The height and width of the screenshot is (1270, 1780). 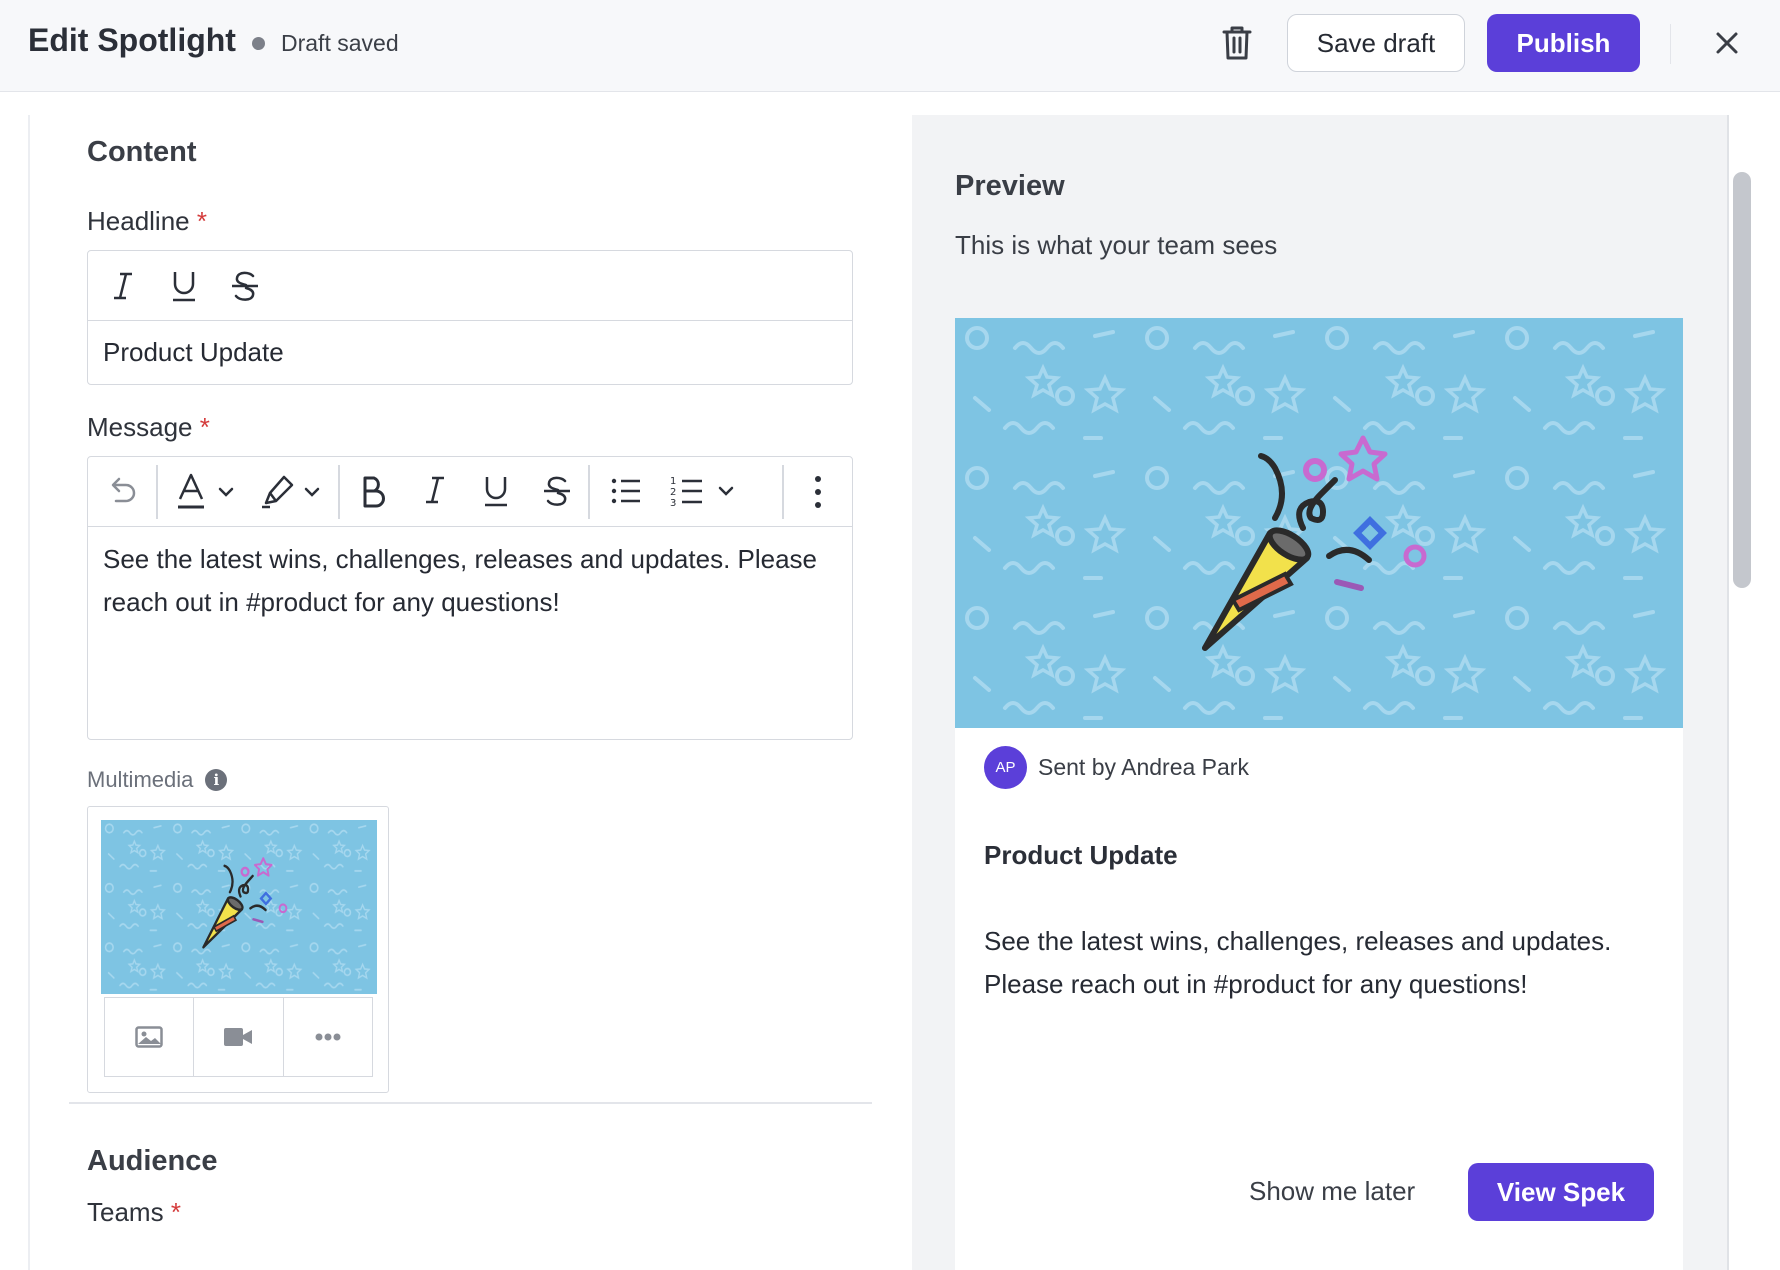 I want to click on audience-section-title: Audience, so click(x=152, y=1161).